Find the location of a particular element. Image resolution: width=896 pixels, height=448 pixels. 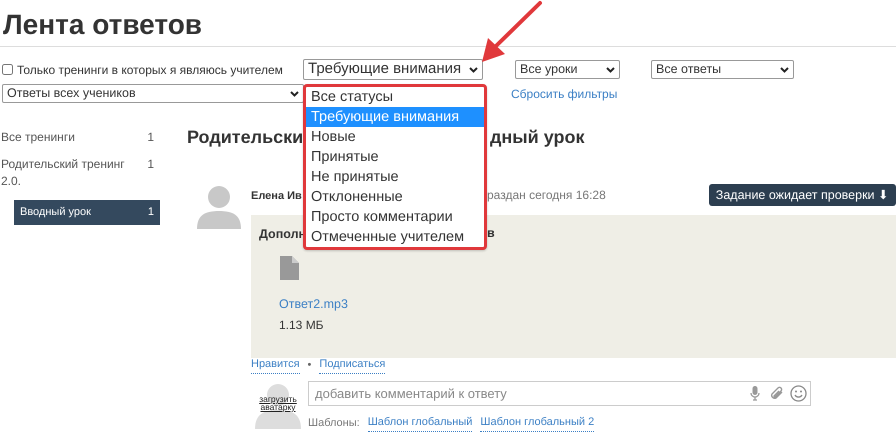

dropdown-option: Отклоненные is located at coordinates (395, 197).